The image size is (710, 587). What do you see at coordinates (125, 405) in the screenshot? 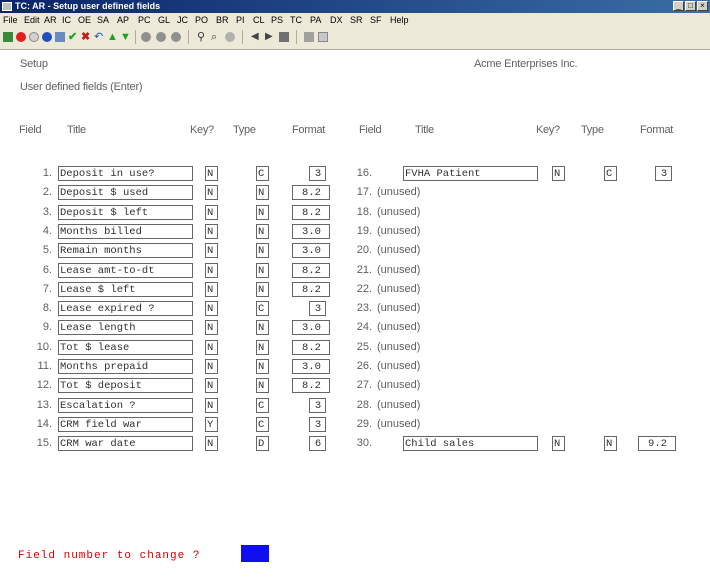
I see `field-title-input: Escalation ?` at bounding box center [125, 405].